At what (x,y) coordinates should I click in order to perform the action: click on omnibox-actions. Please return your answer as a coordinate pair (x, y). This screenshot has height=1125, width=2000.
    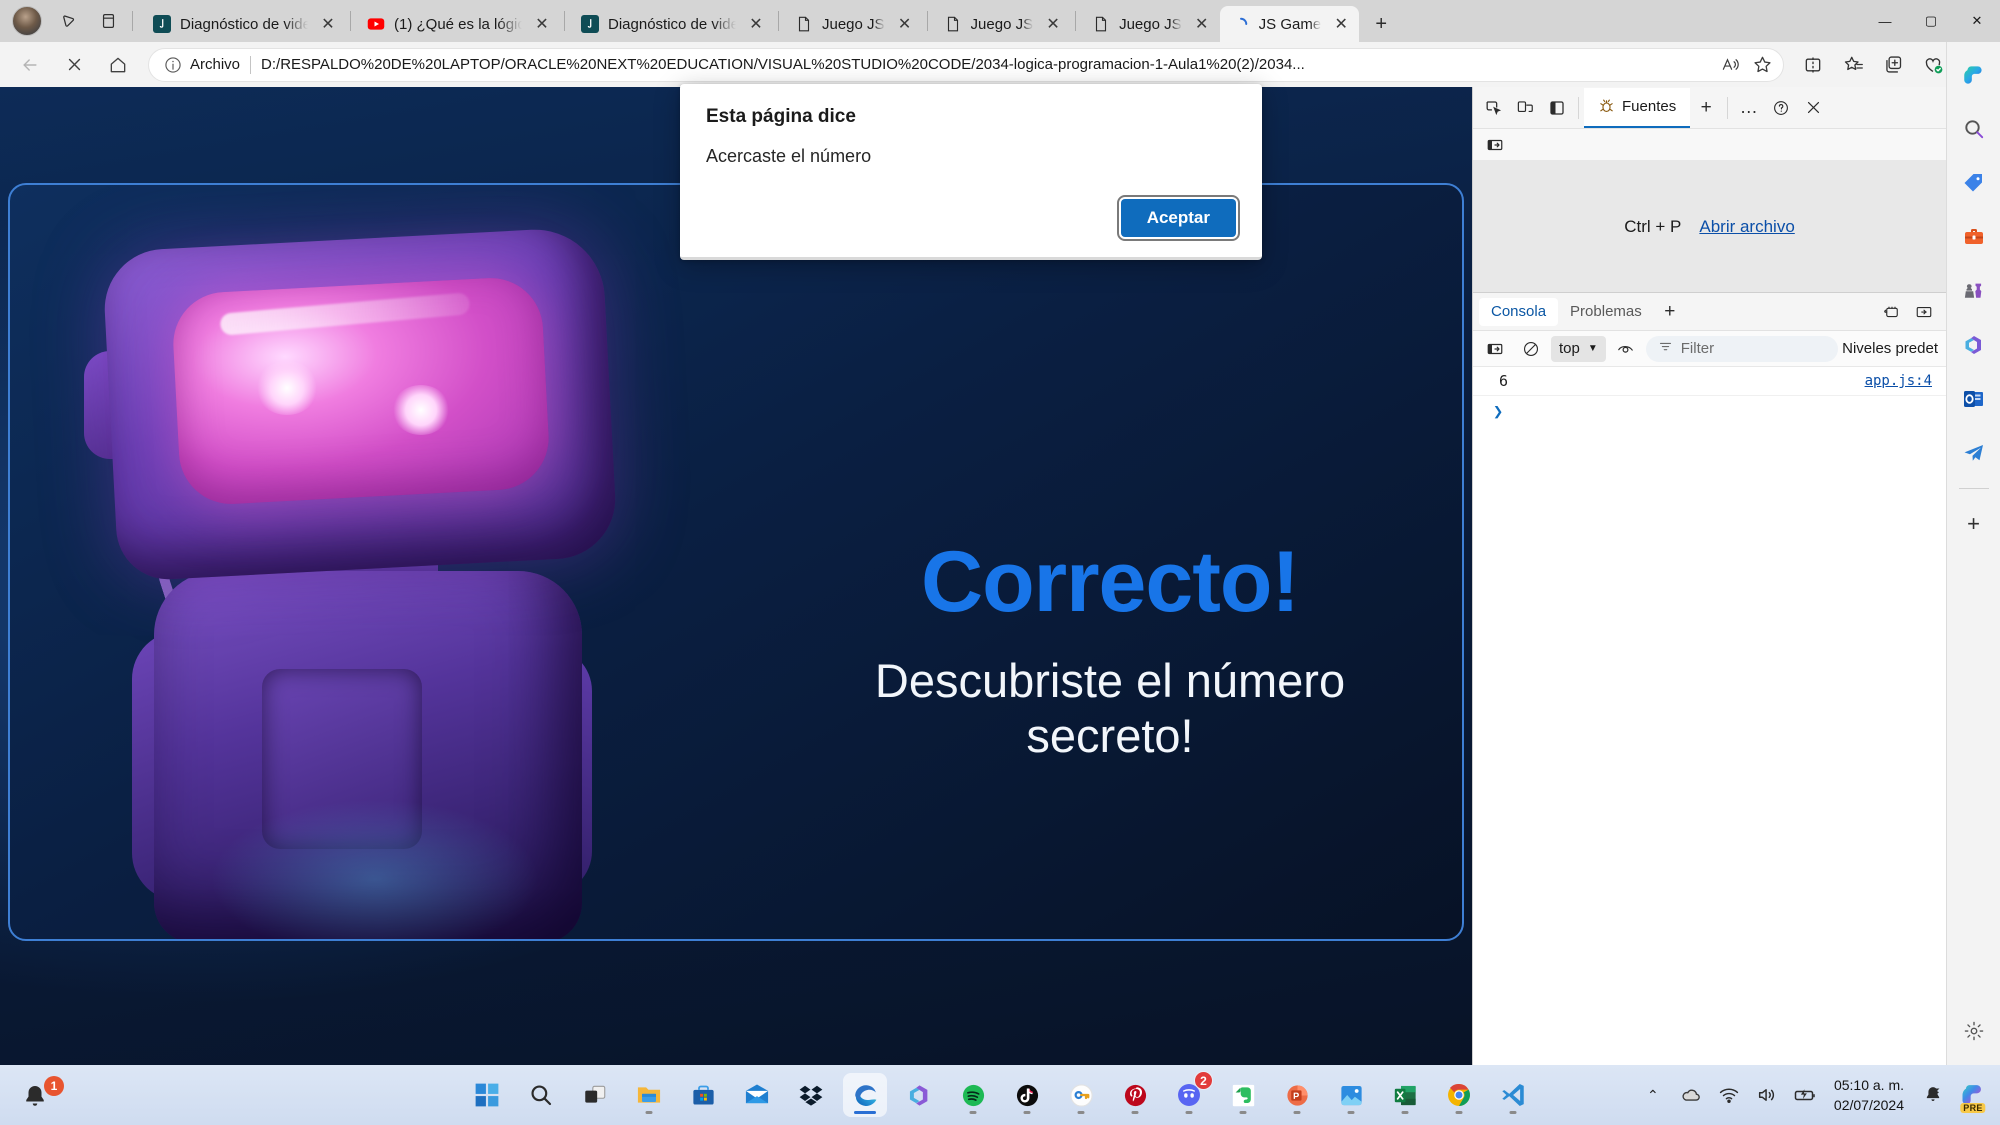
    Looking at the image, I should click on (1745, 65).